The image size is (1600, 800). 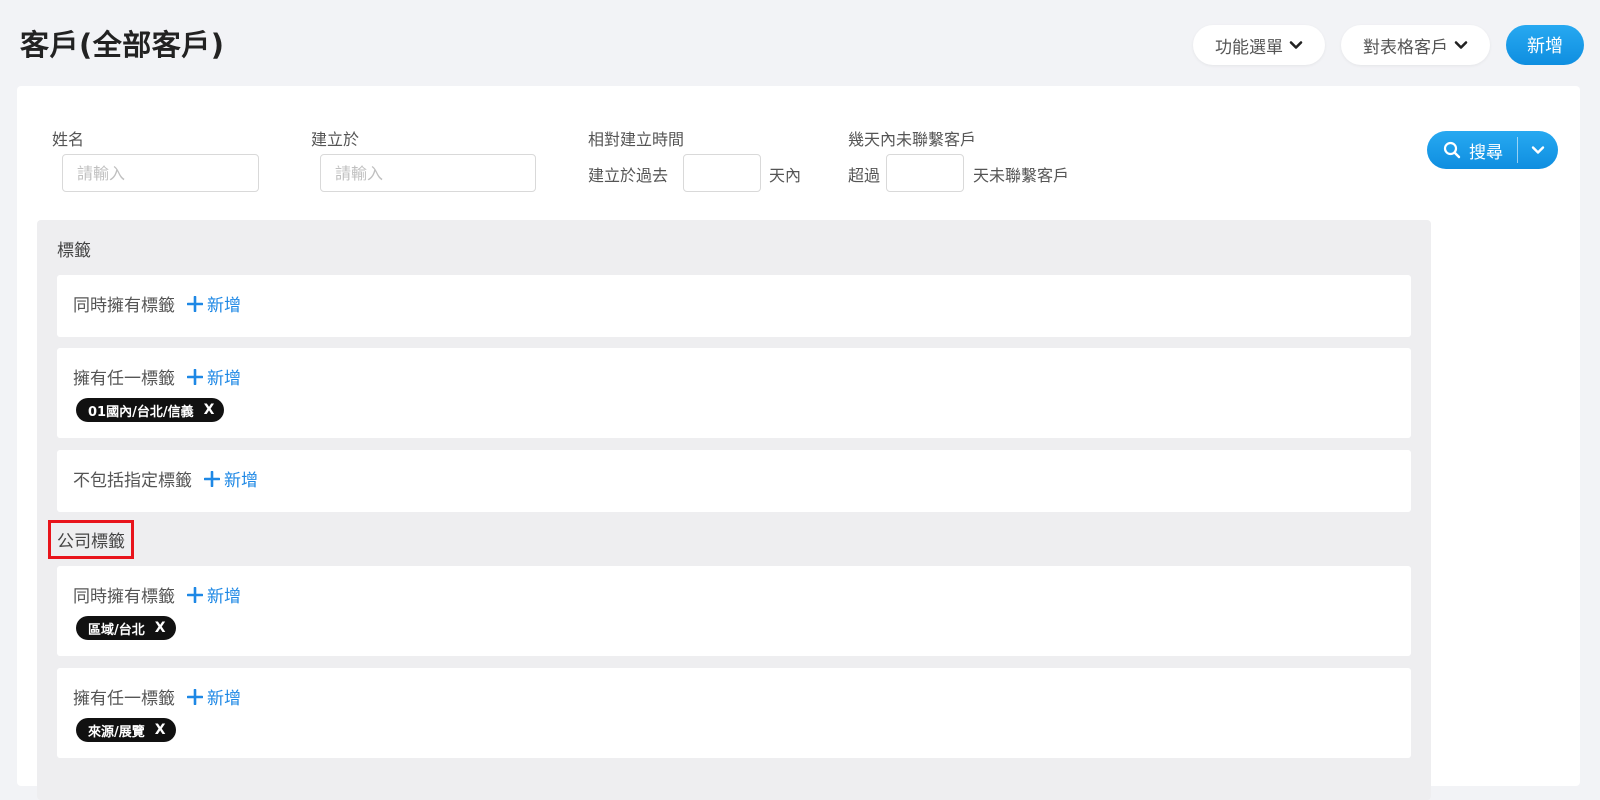 I want to click on tag-chip: 區域/台北 X, so click(x=126, y=628).